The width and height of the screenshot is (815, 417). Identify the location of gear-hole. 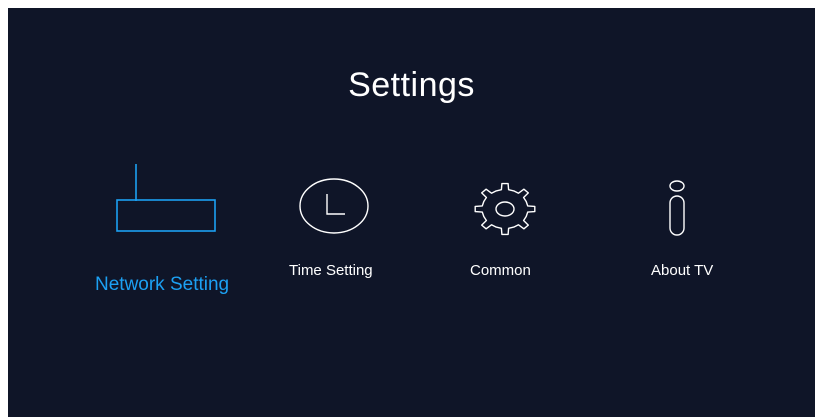
(505, 209).